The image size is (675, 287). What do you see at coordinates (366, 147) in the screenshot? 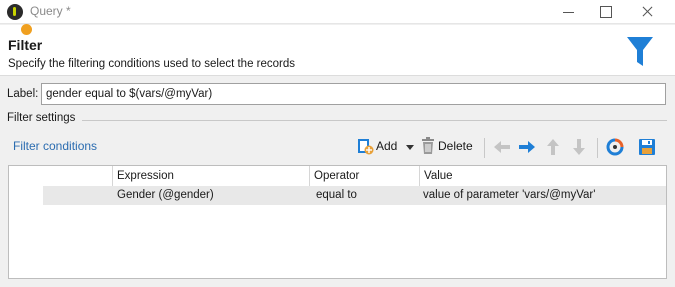
I see `add-icon` at bounding box center [366, 147].